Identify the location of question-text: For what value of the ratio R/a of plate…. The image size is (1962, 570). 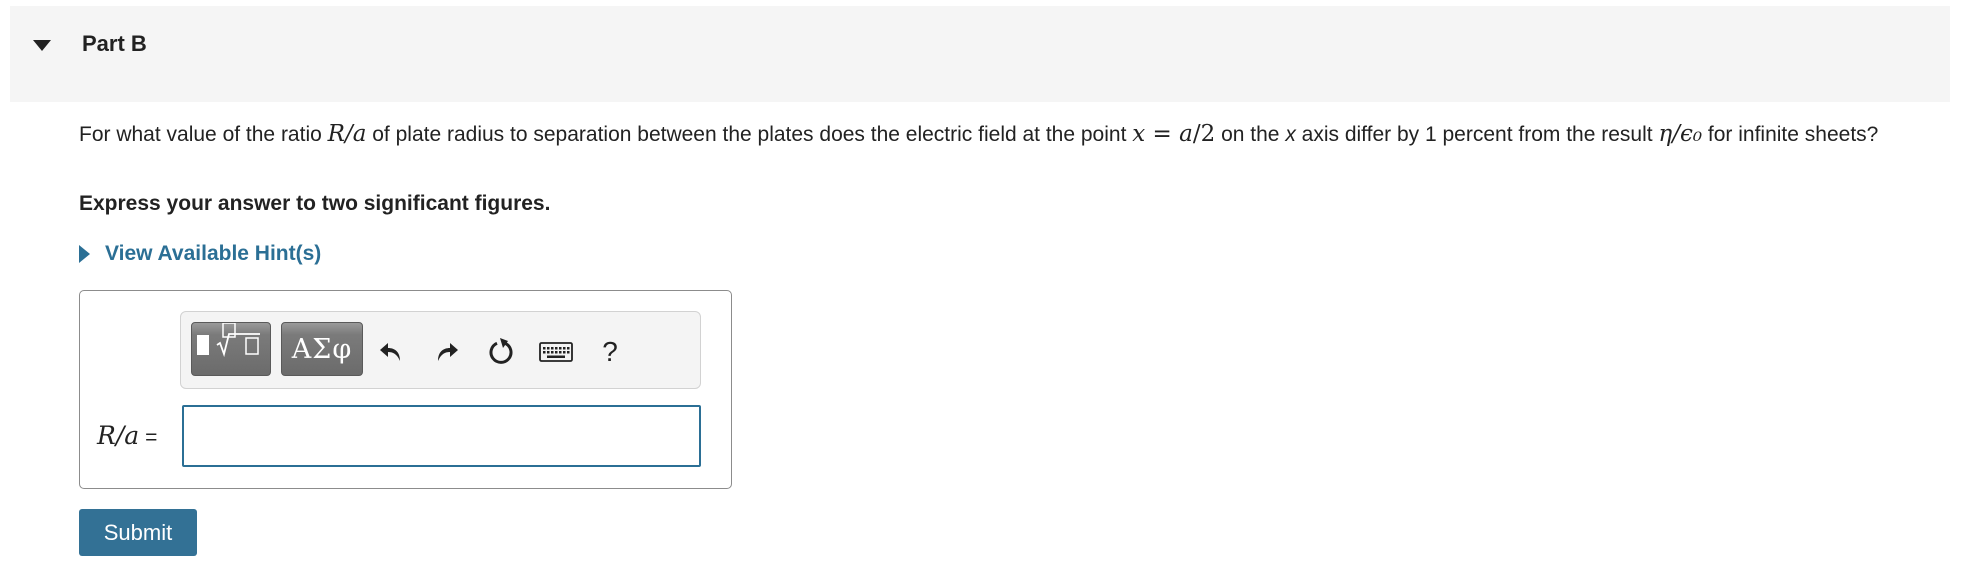
(1004, 134).